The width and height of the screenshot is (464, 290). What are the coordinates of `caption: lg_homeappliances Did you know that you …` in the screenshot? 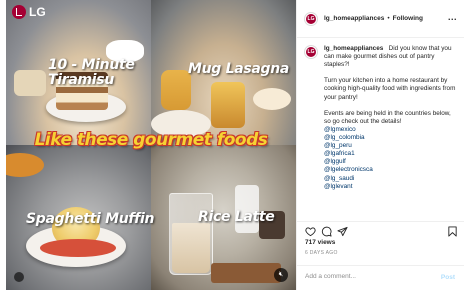 It's located at (391, 118).